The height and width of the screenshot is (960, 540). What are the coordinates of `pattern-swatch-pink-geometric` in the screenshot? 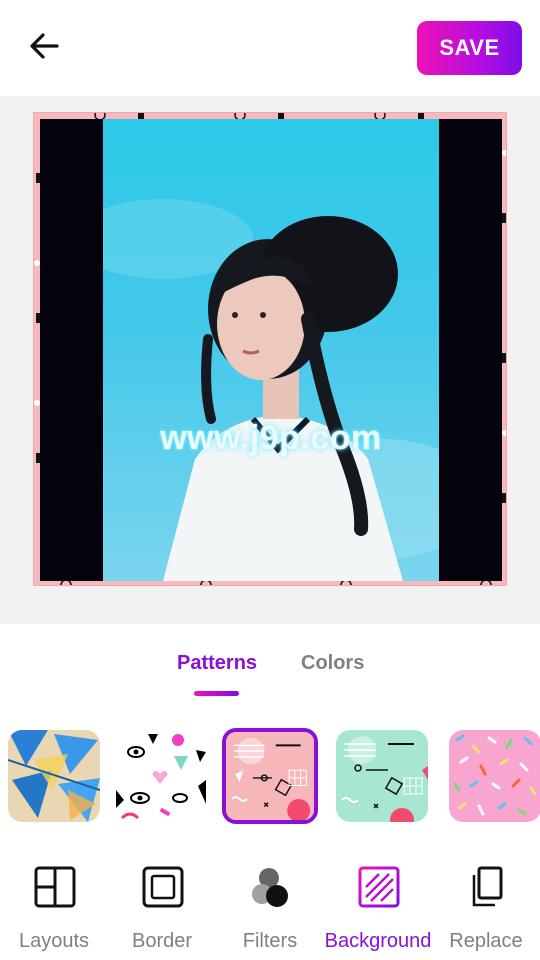 It's located at (270, 776).